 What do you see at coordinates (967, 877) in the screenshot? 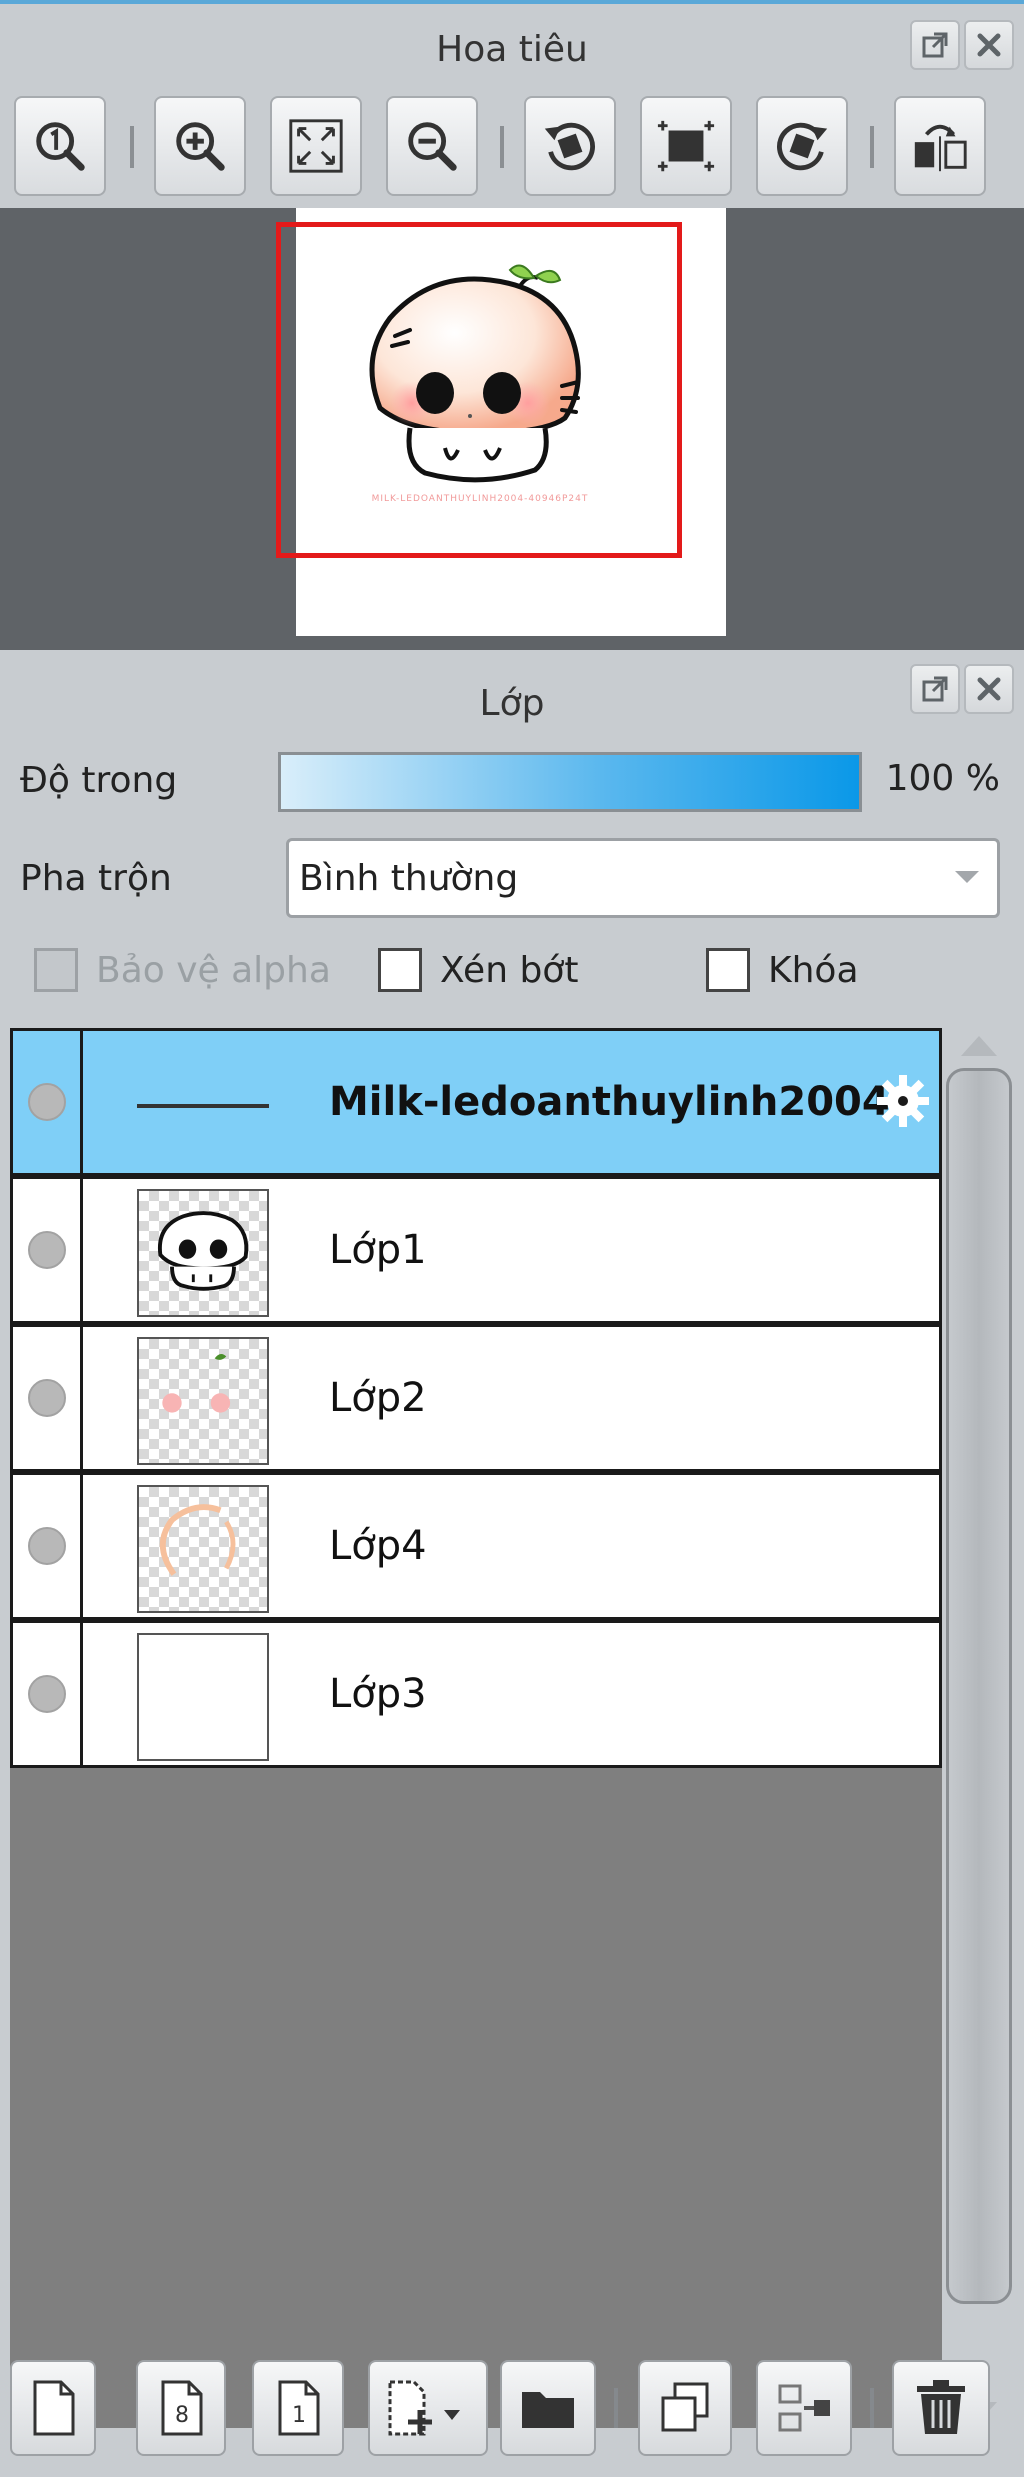
I see `chevron-down-icon` at bounding box center [967, 877].